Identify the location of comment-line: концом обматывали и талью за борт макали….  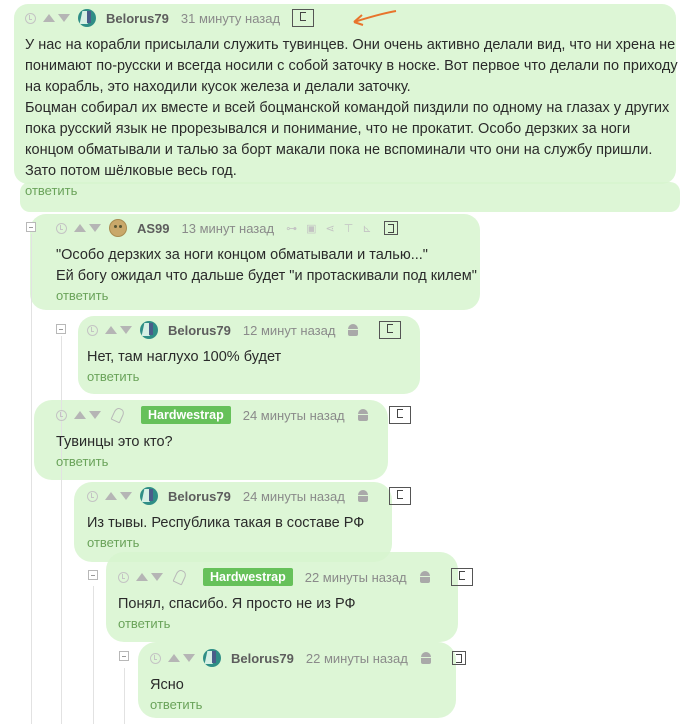
(339, 150).